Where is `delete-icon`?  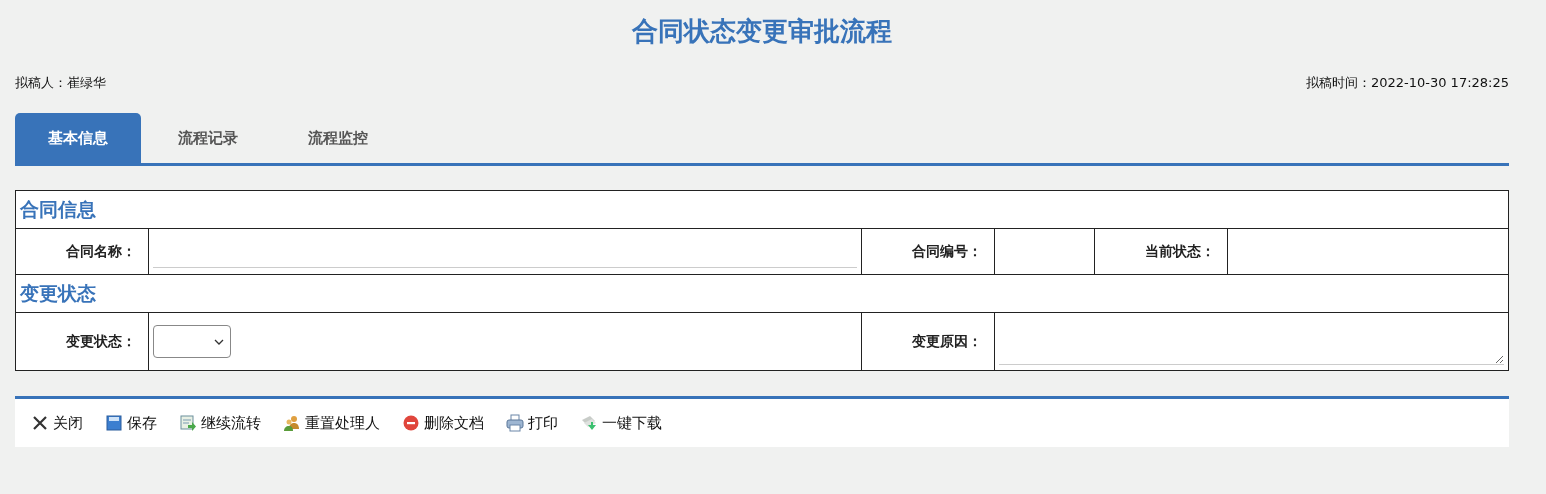 delete-icon is located at coordinates (411, 423).